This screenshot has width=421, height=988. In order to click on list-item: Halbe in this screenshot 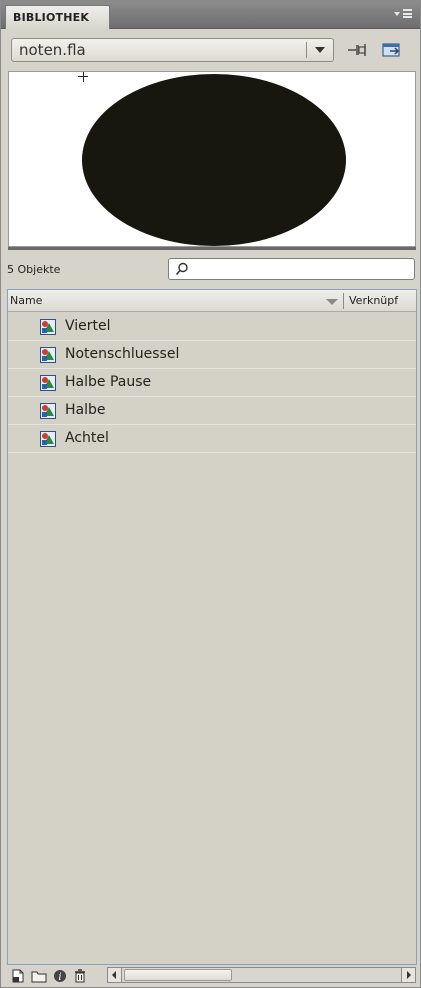, I will do `click(212, 411)`.